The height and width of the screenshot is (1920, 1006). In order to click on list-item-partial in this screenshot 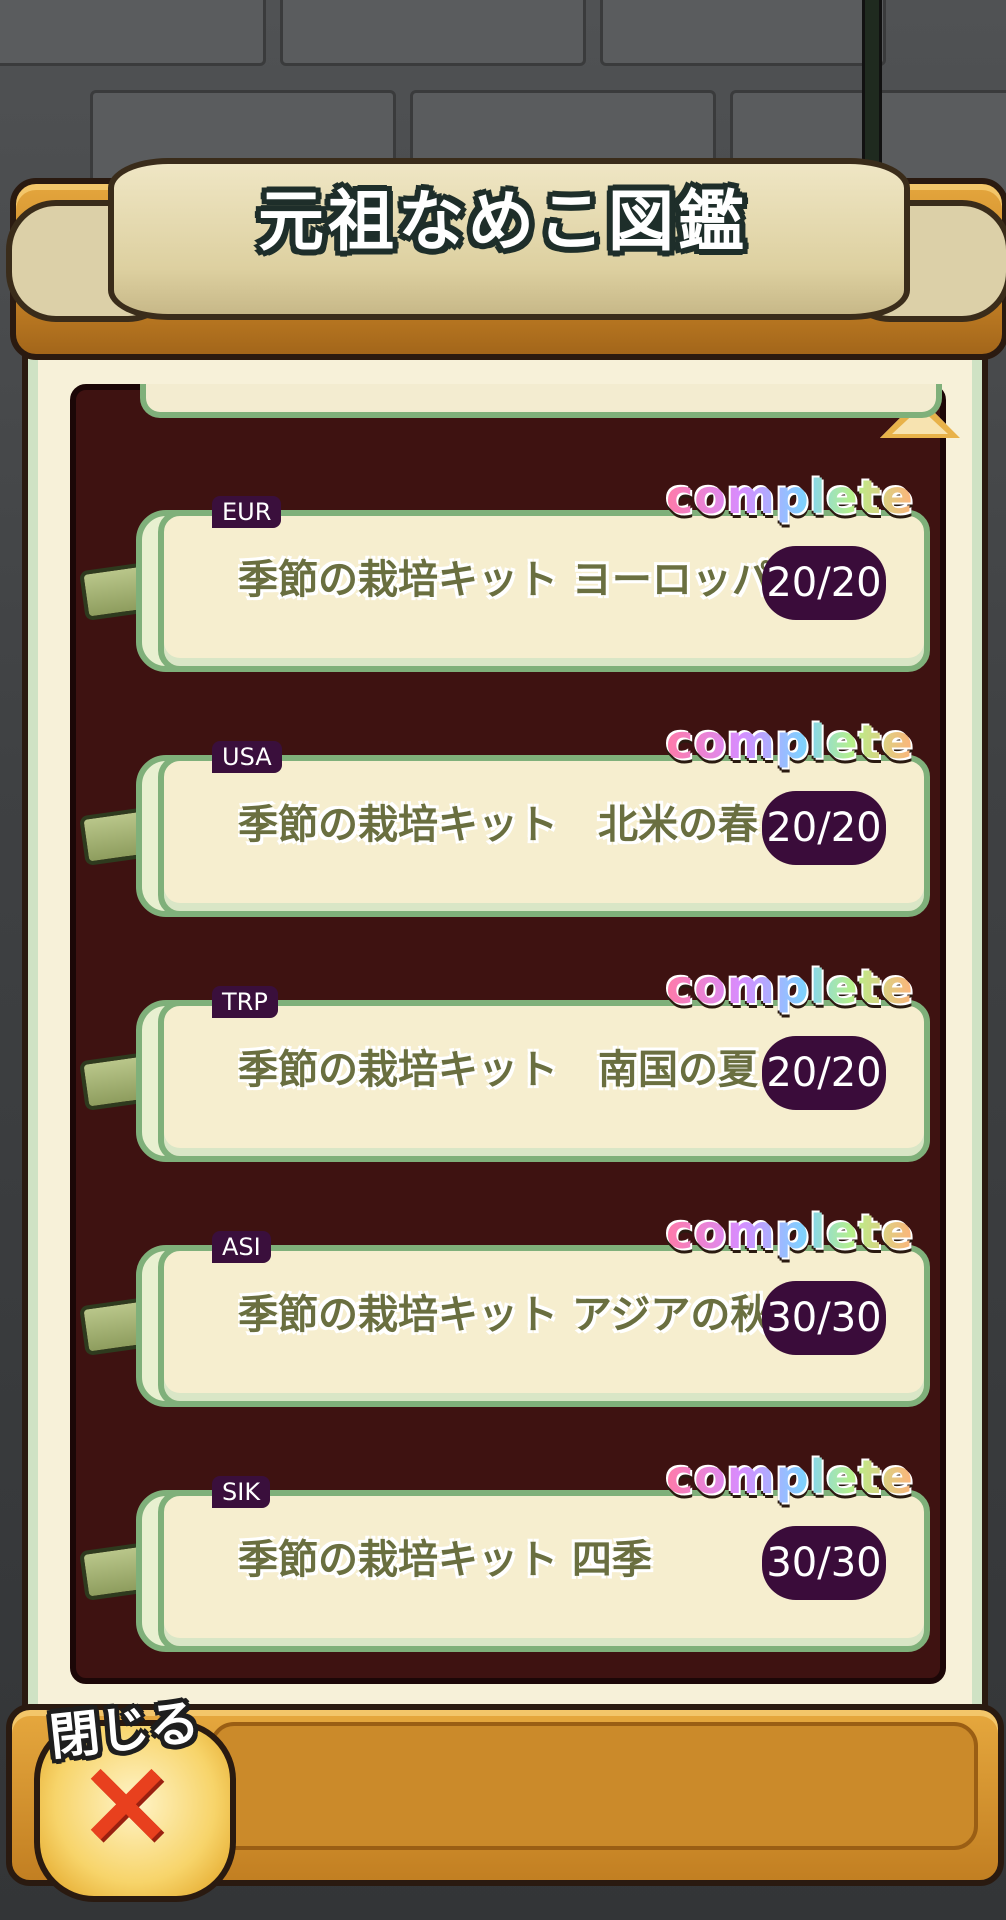, I will do `click(541, 401)`.